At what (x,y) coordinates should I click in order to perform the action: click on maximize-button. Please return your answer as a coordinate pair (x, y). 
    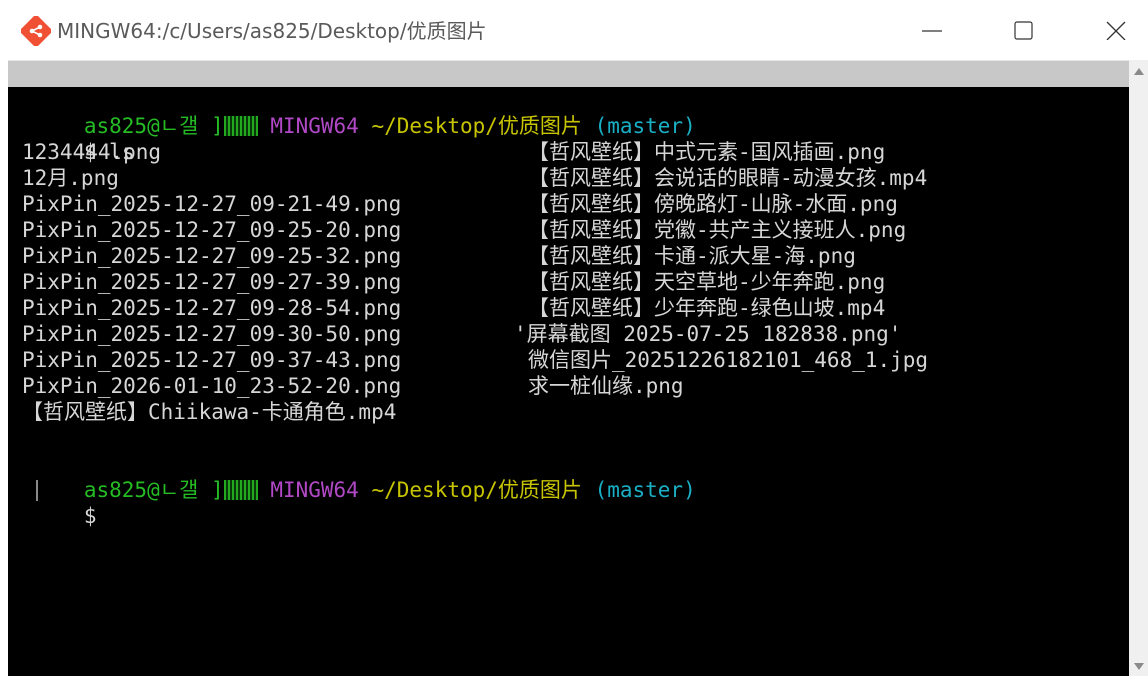
    Looking at the image, I should click on (1024, 30).